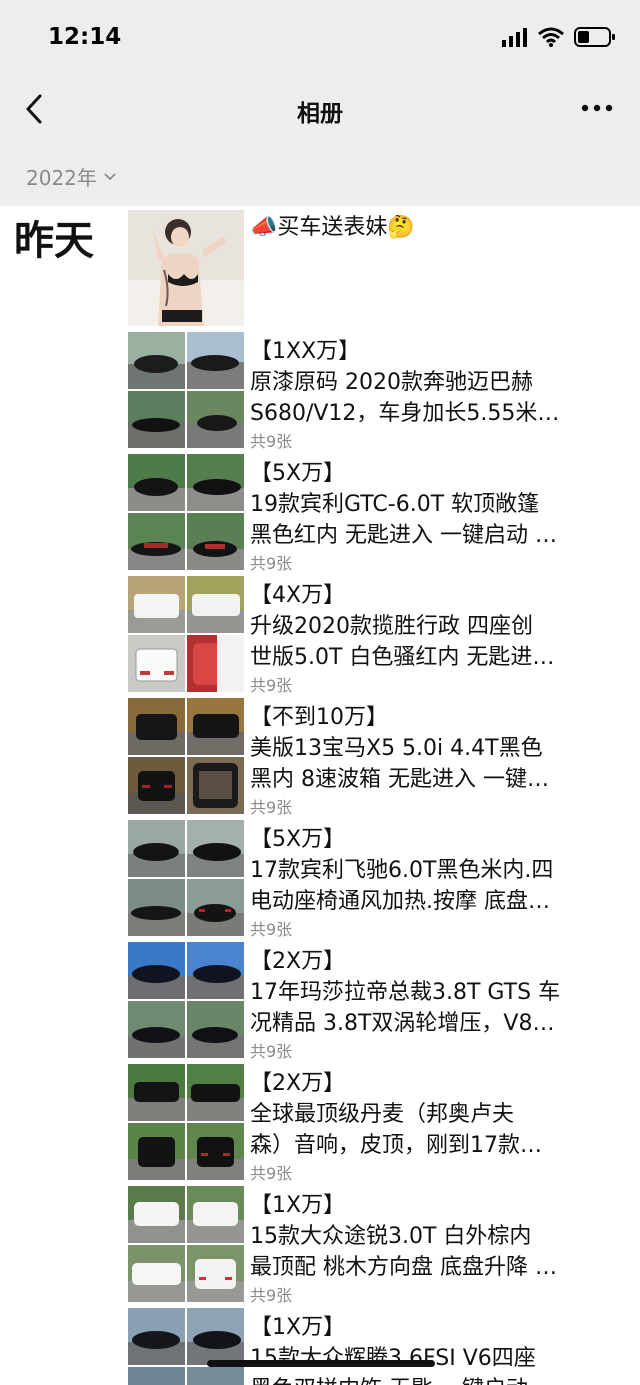  Describe the element at coordinates (391, 626) in the screenshot. I see `post-caption-line-2: 升级2020款揽胜行政 四座创` at that location.